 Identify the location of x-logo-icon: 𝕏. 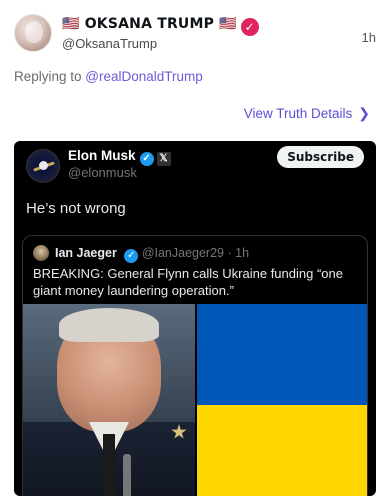
(163, 159).